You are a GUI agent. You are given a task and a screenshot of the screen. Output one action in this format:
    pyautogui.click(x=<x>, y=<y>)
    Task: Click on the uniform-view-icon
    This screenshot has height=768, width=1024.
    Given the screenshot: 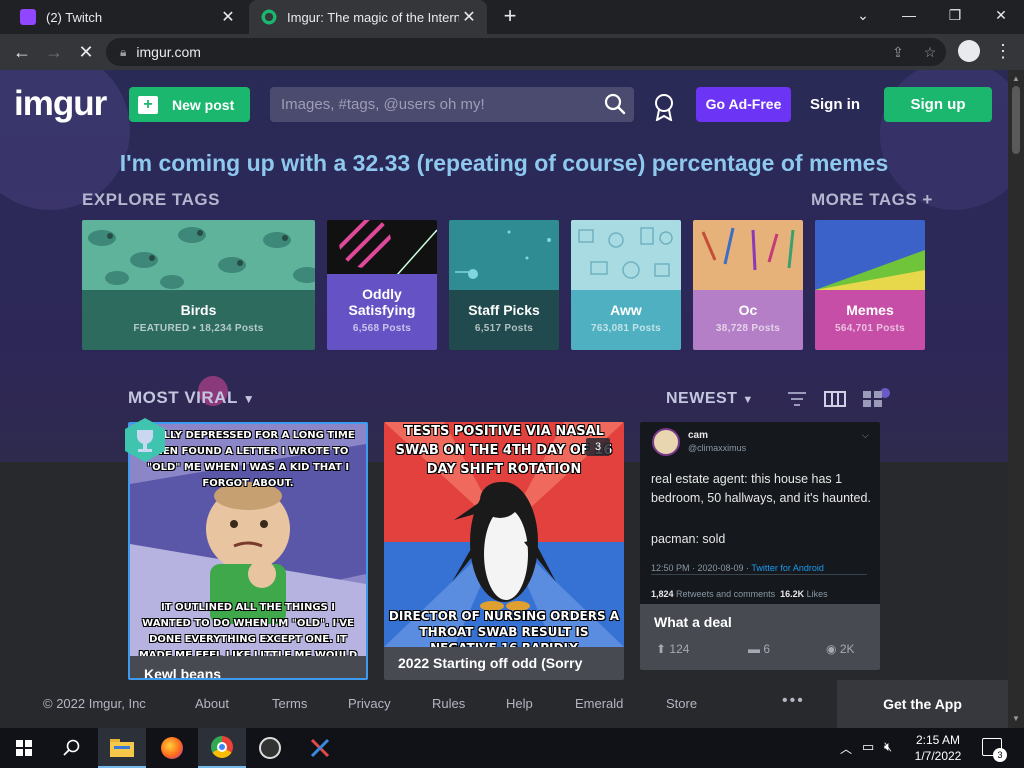 What is the action you would take?
    pyautogui.click(x=835, y=399)
    